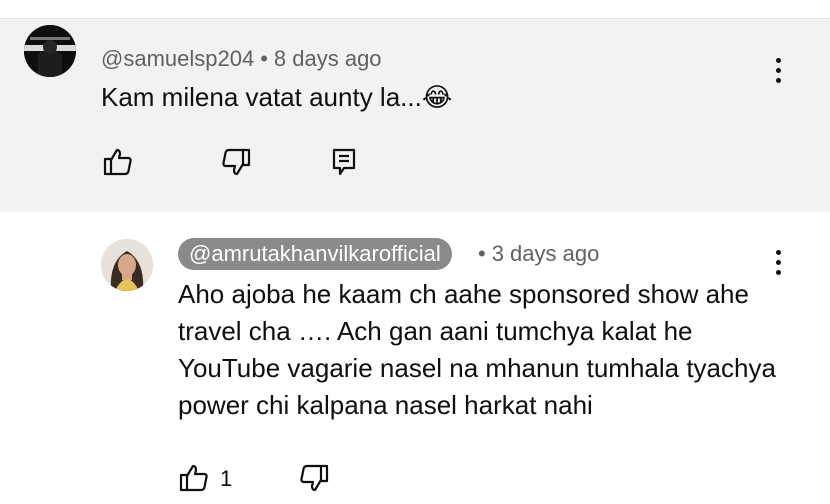 This screenshot has height=504, width=830. Describe the element at coordinates (315, 254) in the screenshot. I see `creator-handle-badge: @amrutakhanvilkarofficial` at that location.